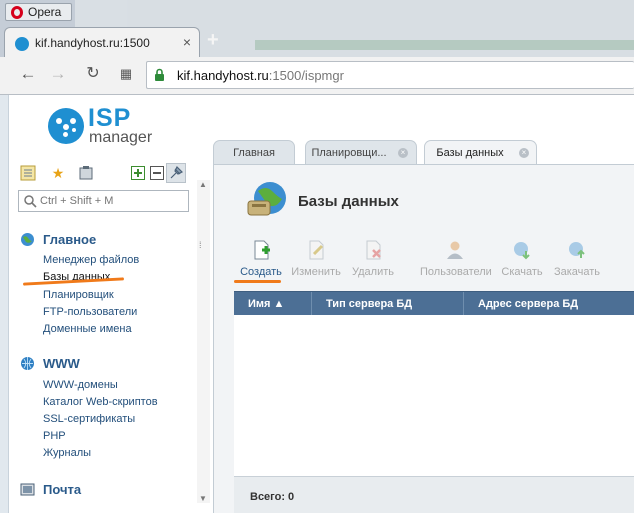  What do you see at coordinates (455, 250) in the screenshot?
I see `user-icon` at bounding box center [455, 250].